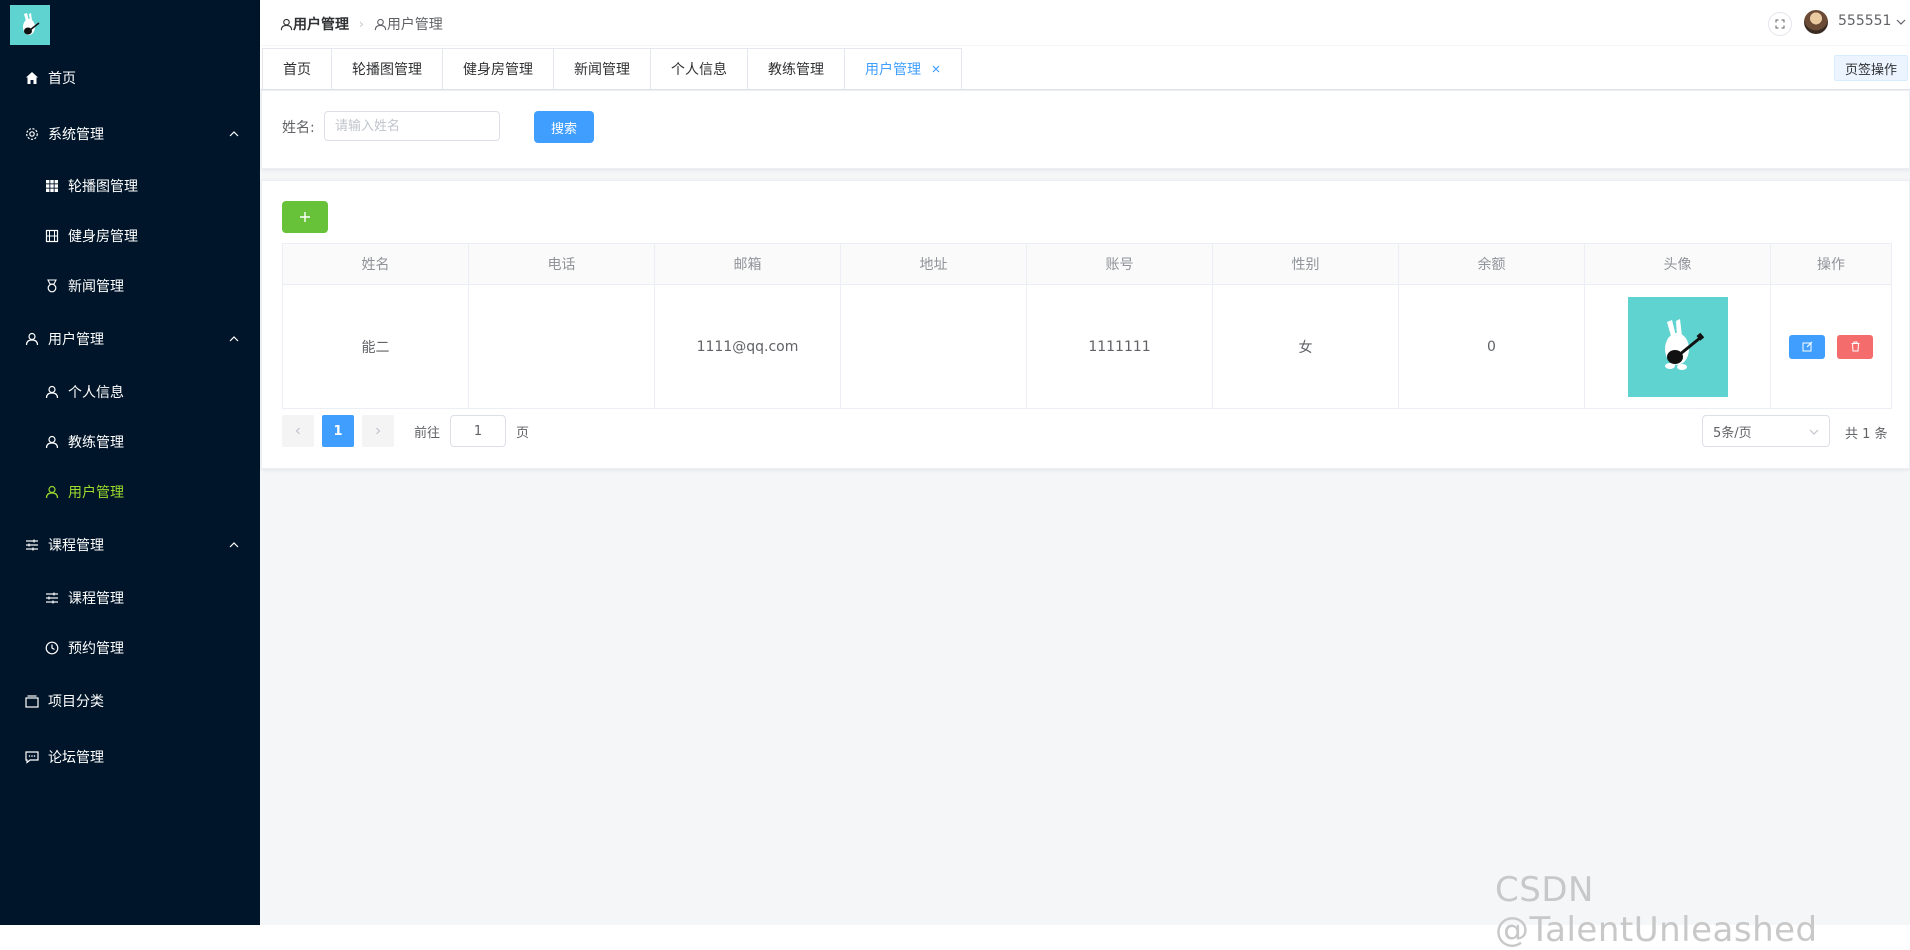 This screenshot has height=950, width=1910. I want to click on sidebar-item-system: 系统管理, so click(130, 134).